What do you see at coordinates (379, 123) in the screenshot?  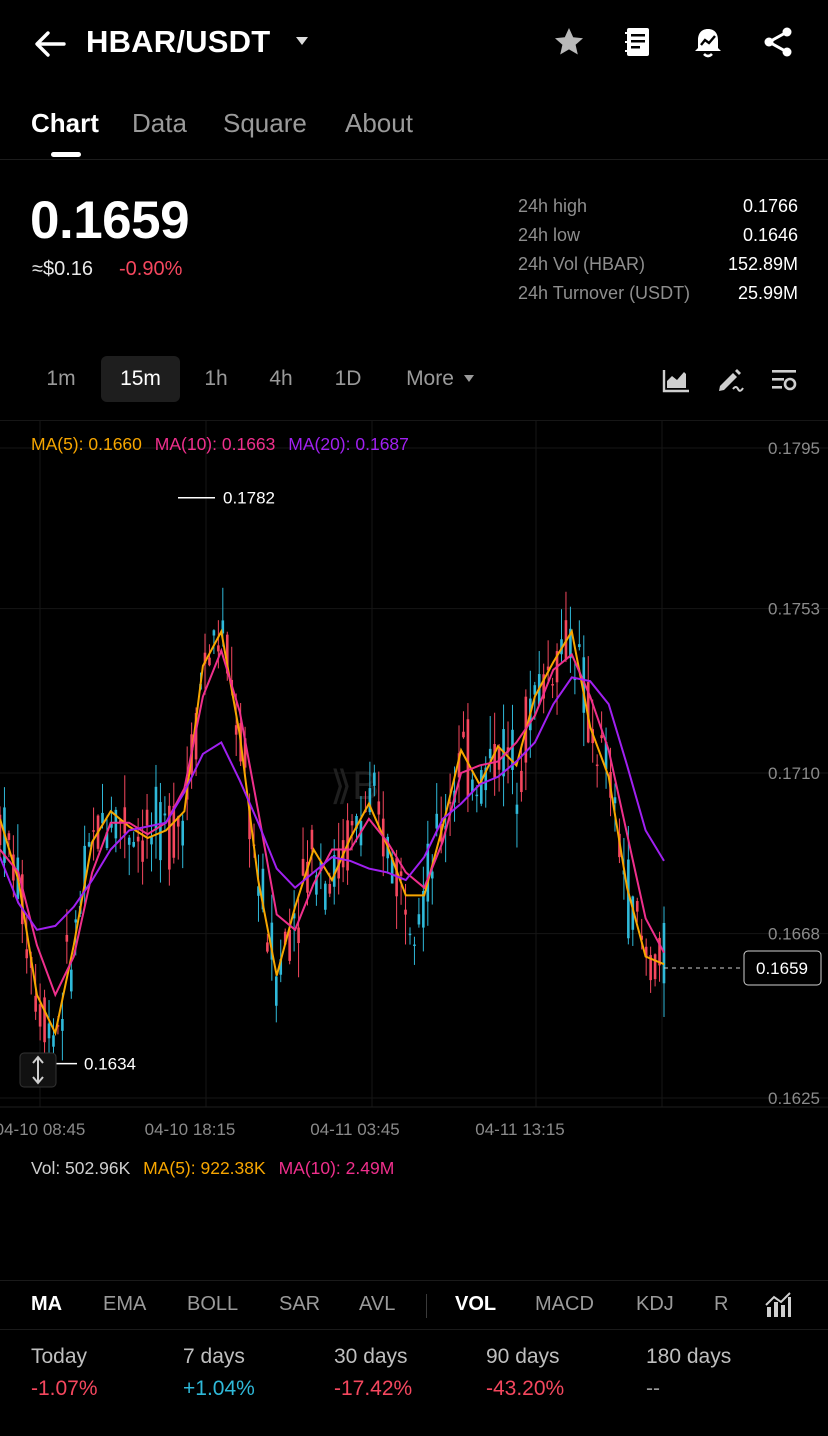 I see `tab-about: About` at bounding box center [379, 123].